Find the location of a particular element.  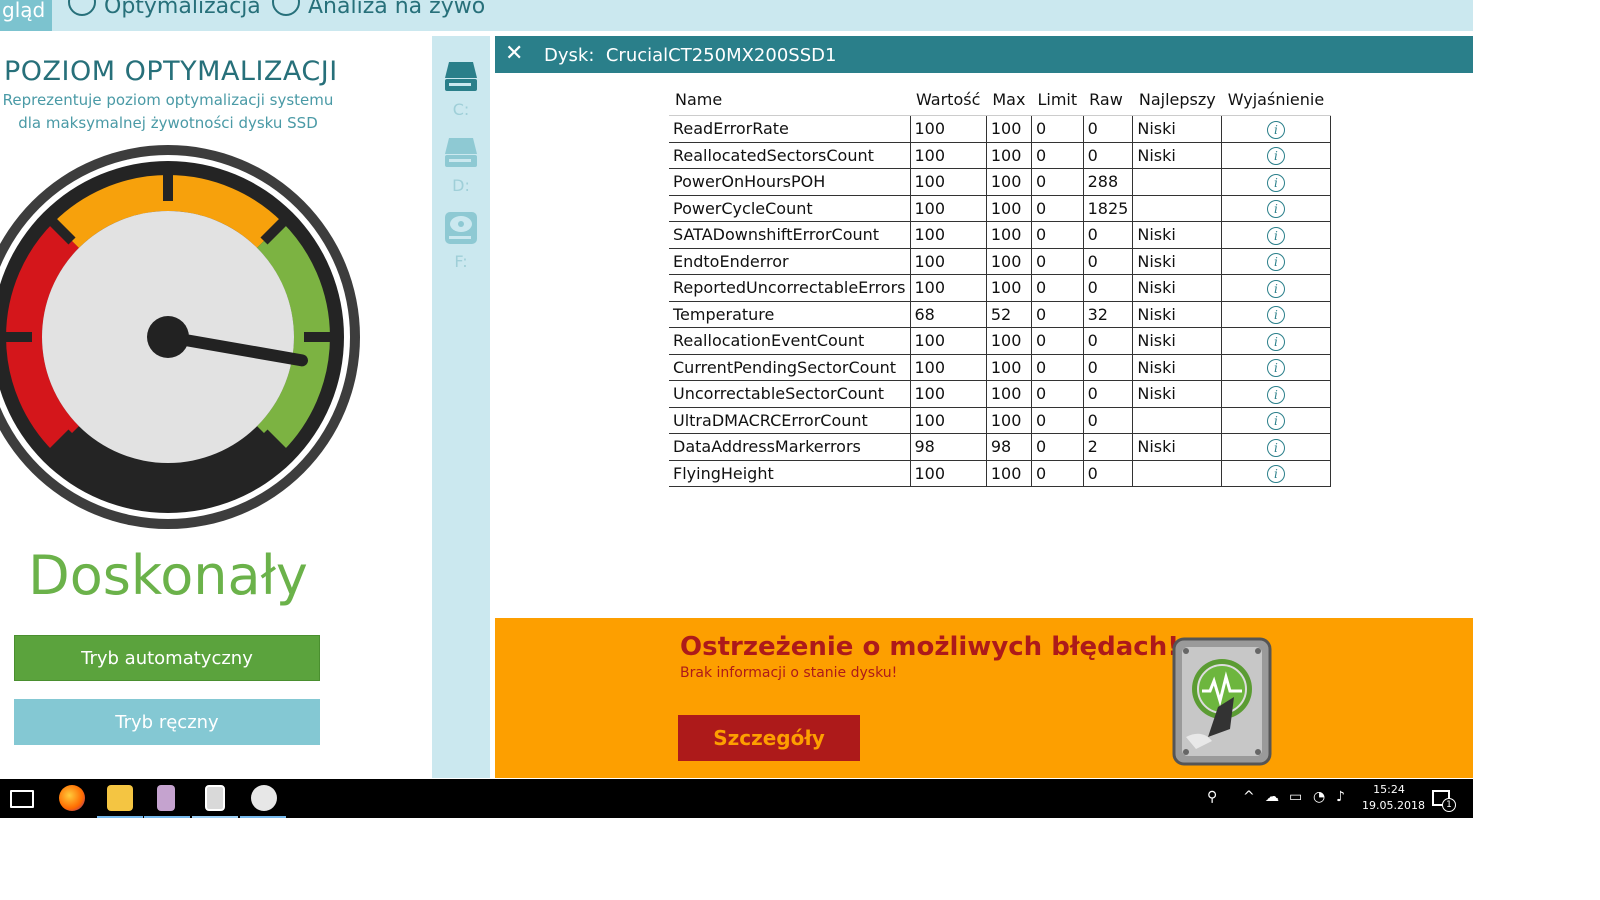

col-value: Wartość is located at coordinates (948, 99).